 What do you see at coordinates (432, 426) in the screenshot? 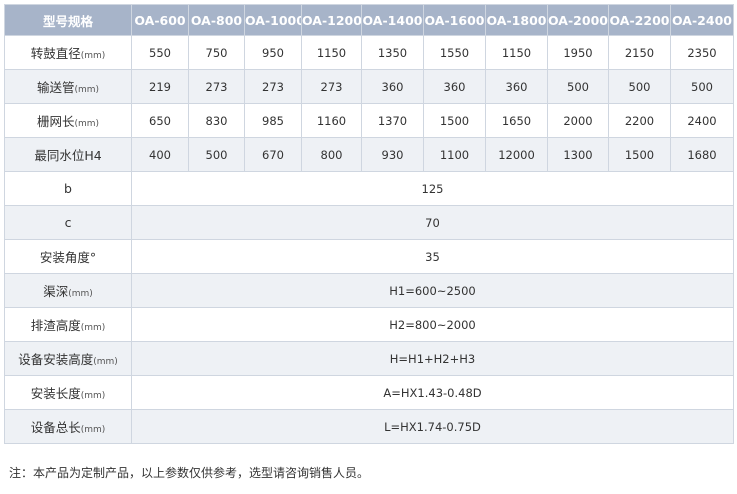
I see `merged-cell: L=HX1.74-0.75D` at bounding box center [432, 426].